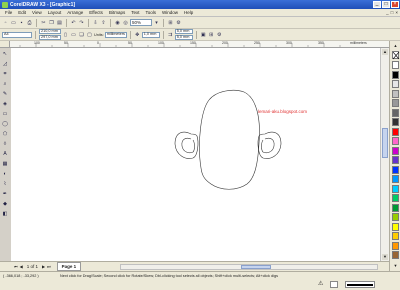 The height and width of the screenshot is (290, 400). I want to click on fill-indicator, so click(334, 284).